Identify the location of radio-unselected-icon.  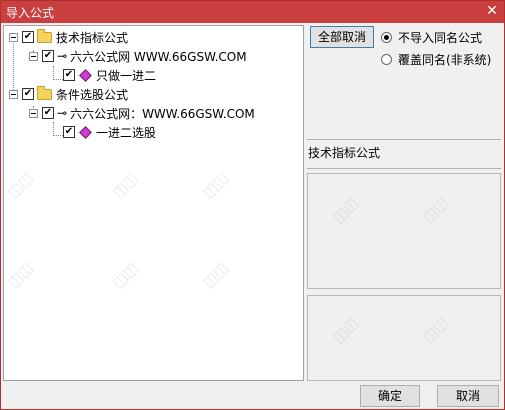
(386, 59).